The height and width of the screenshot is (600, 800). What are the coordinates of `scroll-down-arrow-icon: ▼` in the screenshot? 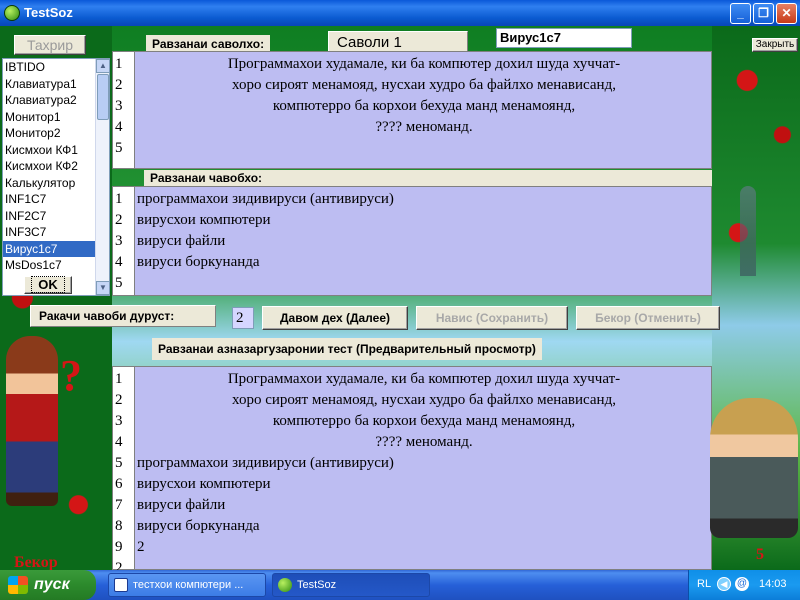 It's located at (102, 288).